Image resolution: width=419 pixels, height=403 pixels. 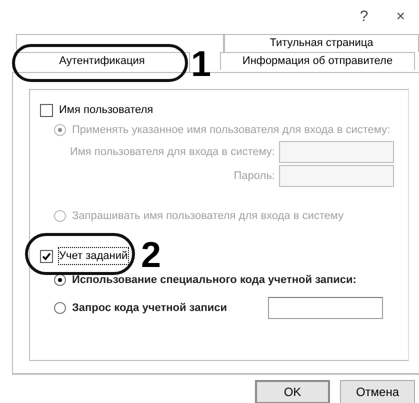 What do you see at coordinates (321, 43) in the screenshot?
I see `tab: Титульная страница` at bounding box center [321, 43].